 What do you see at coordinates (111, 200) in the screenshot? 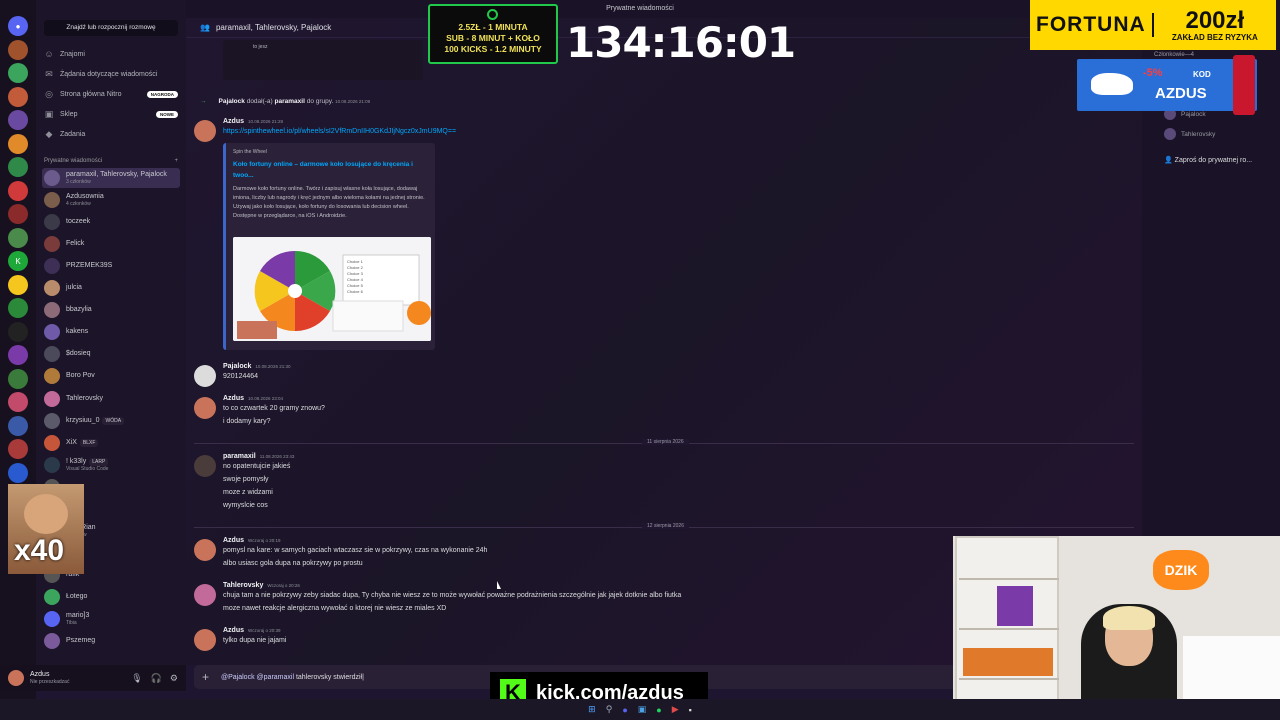
I see `dm-item: Azdusownia 4 członków` at bounding box center [111, 200].